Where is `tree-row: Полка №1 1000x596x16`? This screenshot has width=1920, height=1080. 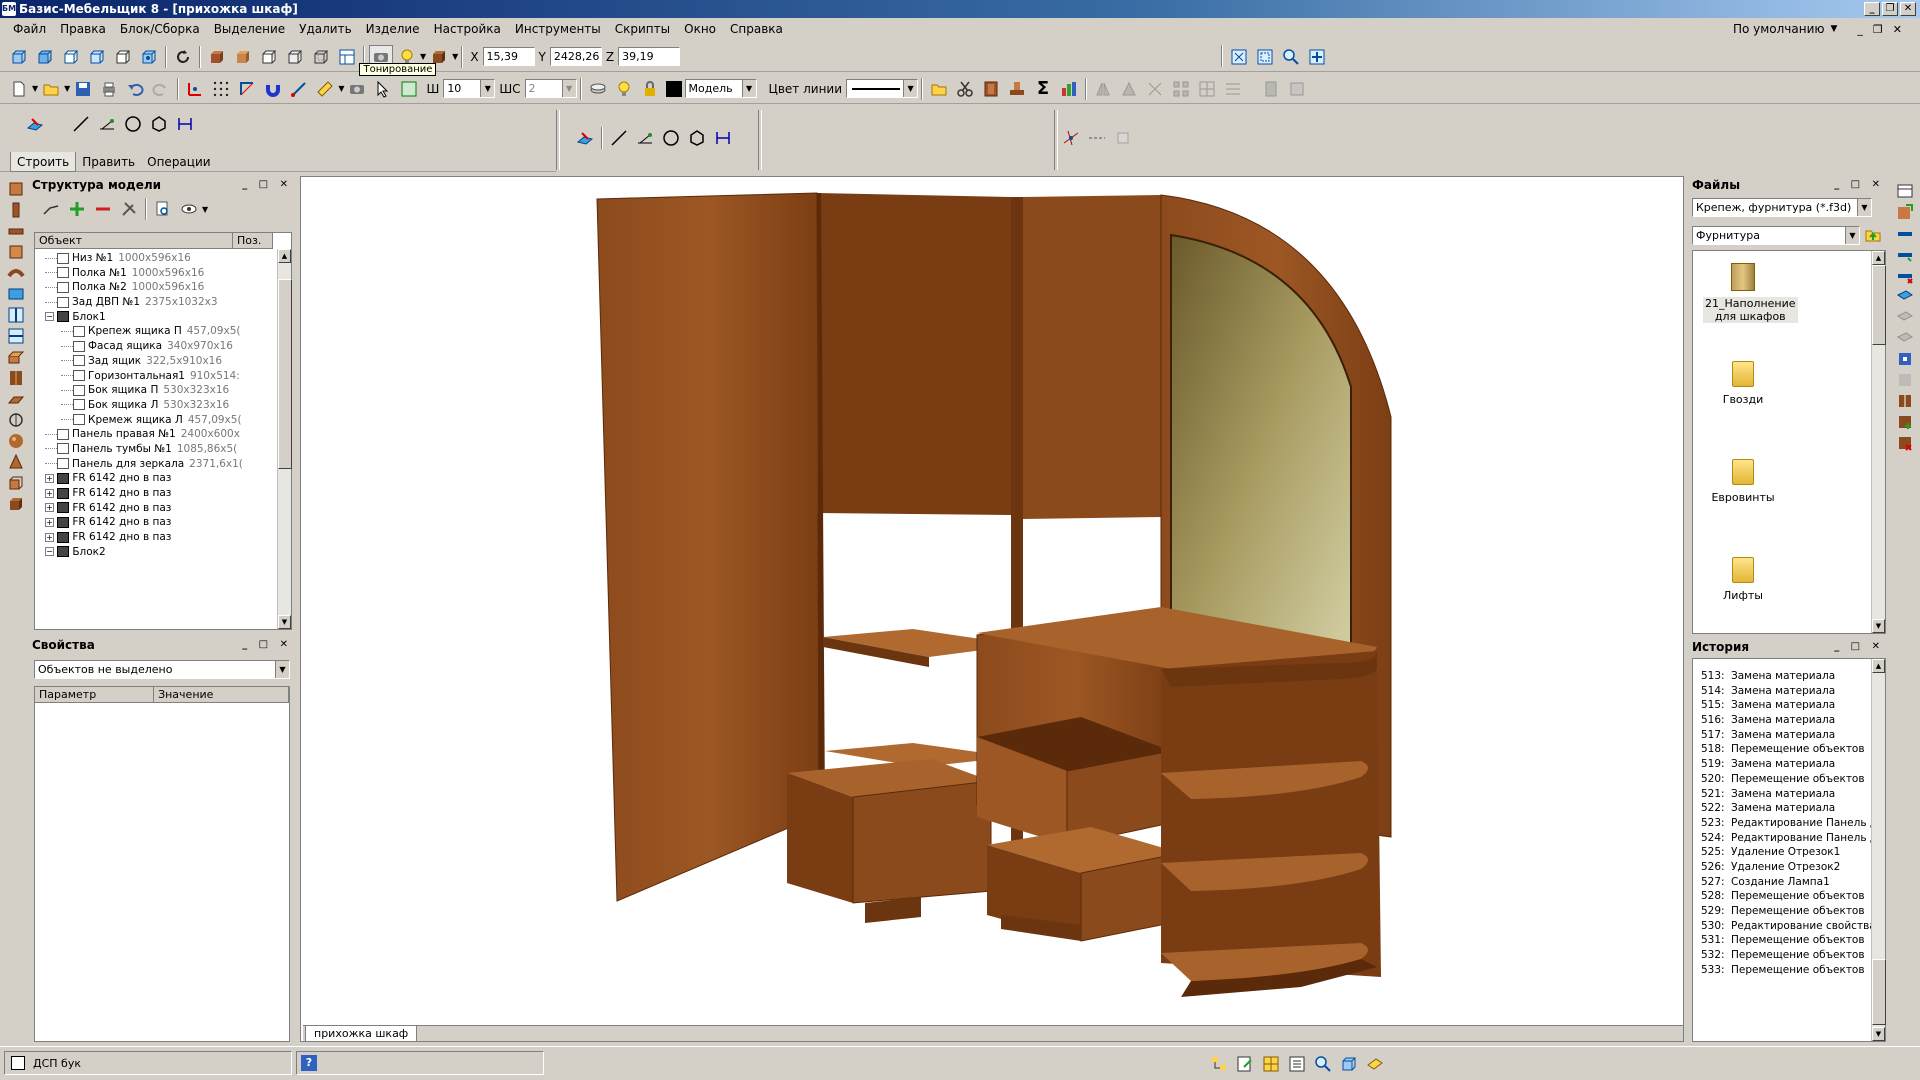 tree-row: Полка №1 1000x596x16 is located at coordinates (155, 273).